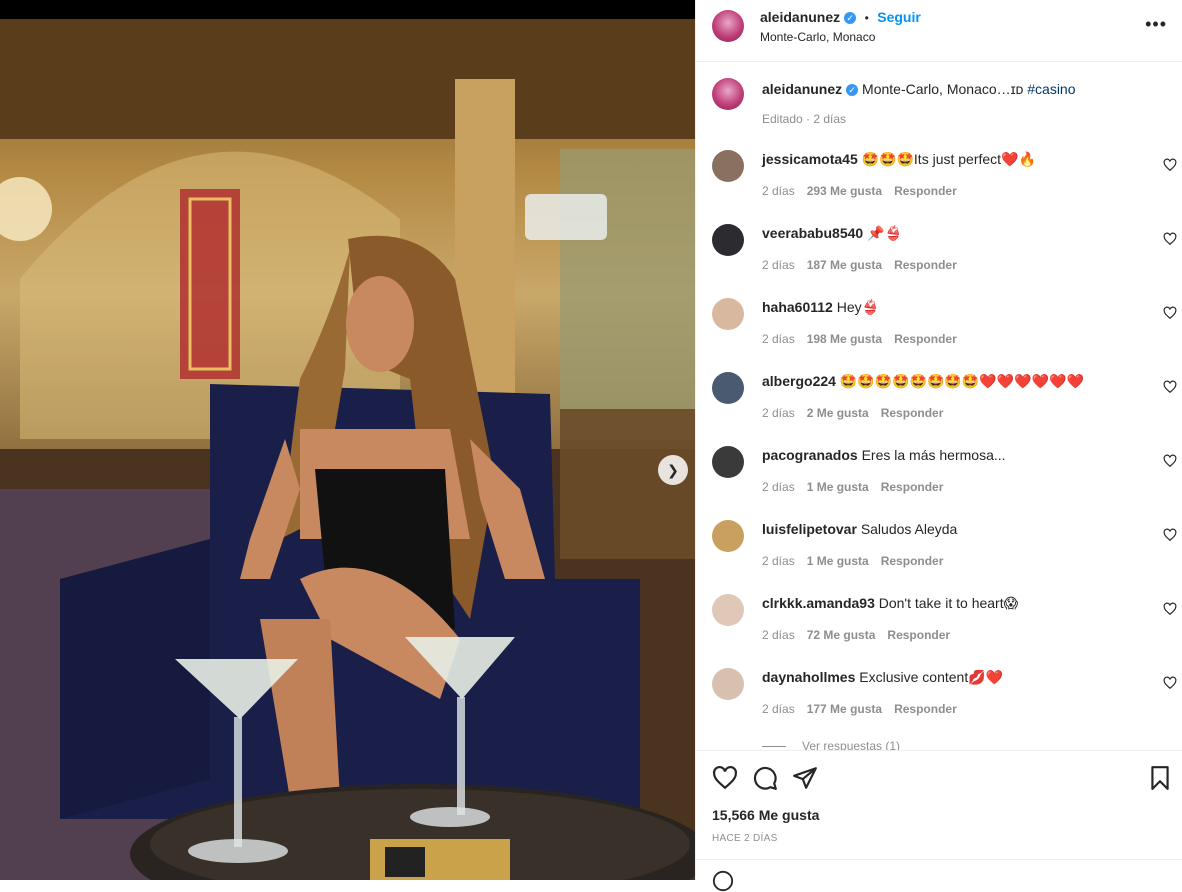 This screenshot has height=892, width=1182. I want to click on comment-likes: 177 Me gusta, so click(844, 709).